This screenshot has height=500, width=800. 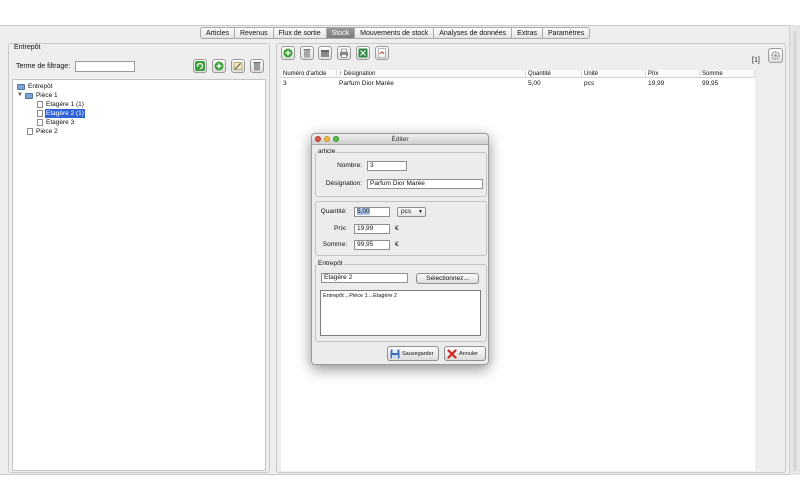 I want to click on scrollbar-track, so click(x=795, y=251).